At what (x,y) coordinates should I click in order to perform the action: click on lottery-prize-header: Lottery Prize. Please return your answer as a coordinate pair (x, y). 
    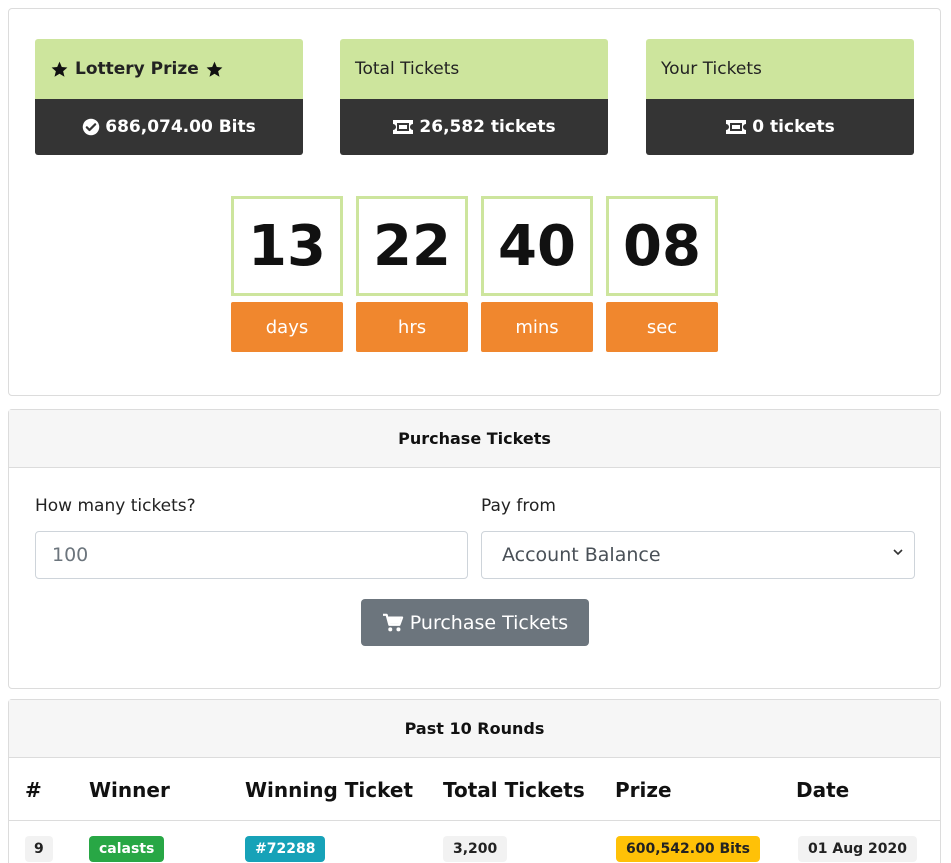
    Looking at the image, I should click on (169, 69).